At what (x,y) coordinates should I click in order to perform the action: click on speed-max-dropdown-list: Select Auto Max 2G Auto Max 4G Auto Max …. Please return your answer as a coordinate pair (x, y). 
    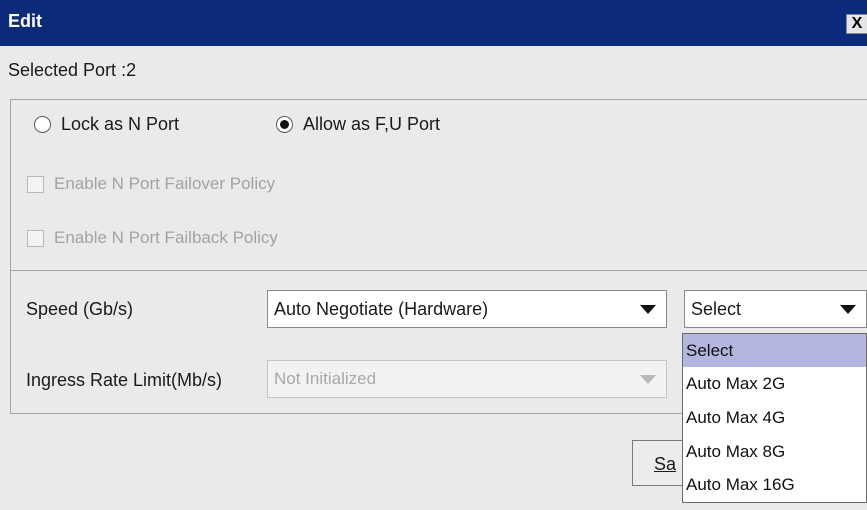
    Looking at the image, I should click on (774, 418).